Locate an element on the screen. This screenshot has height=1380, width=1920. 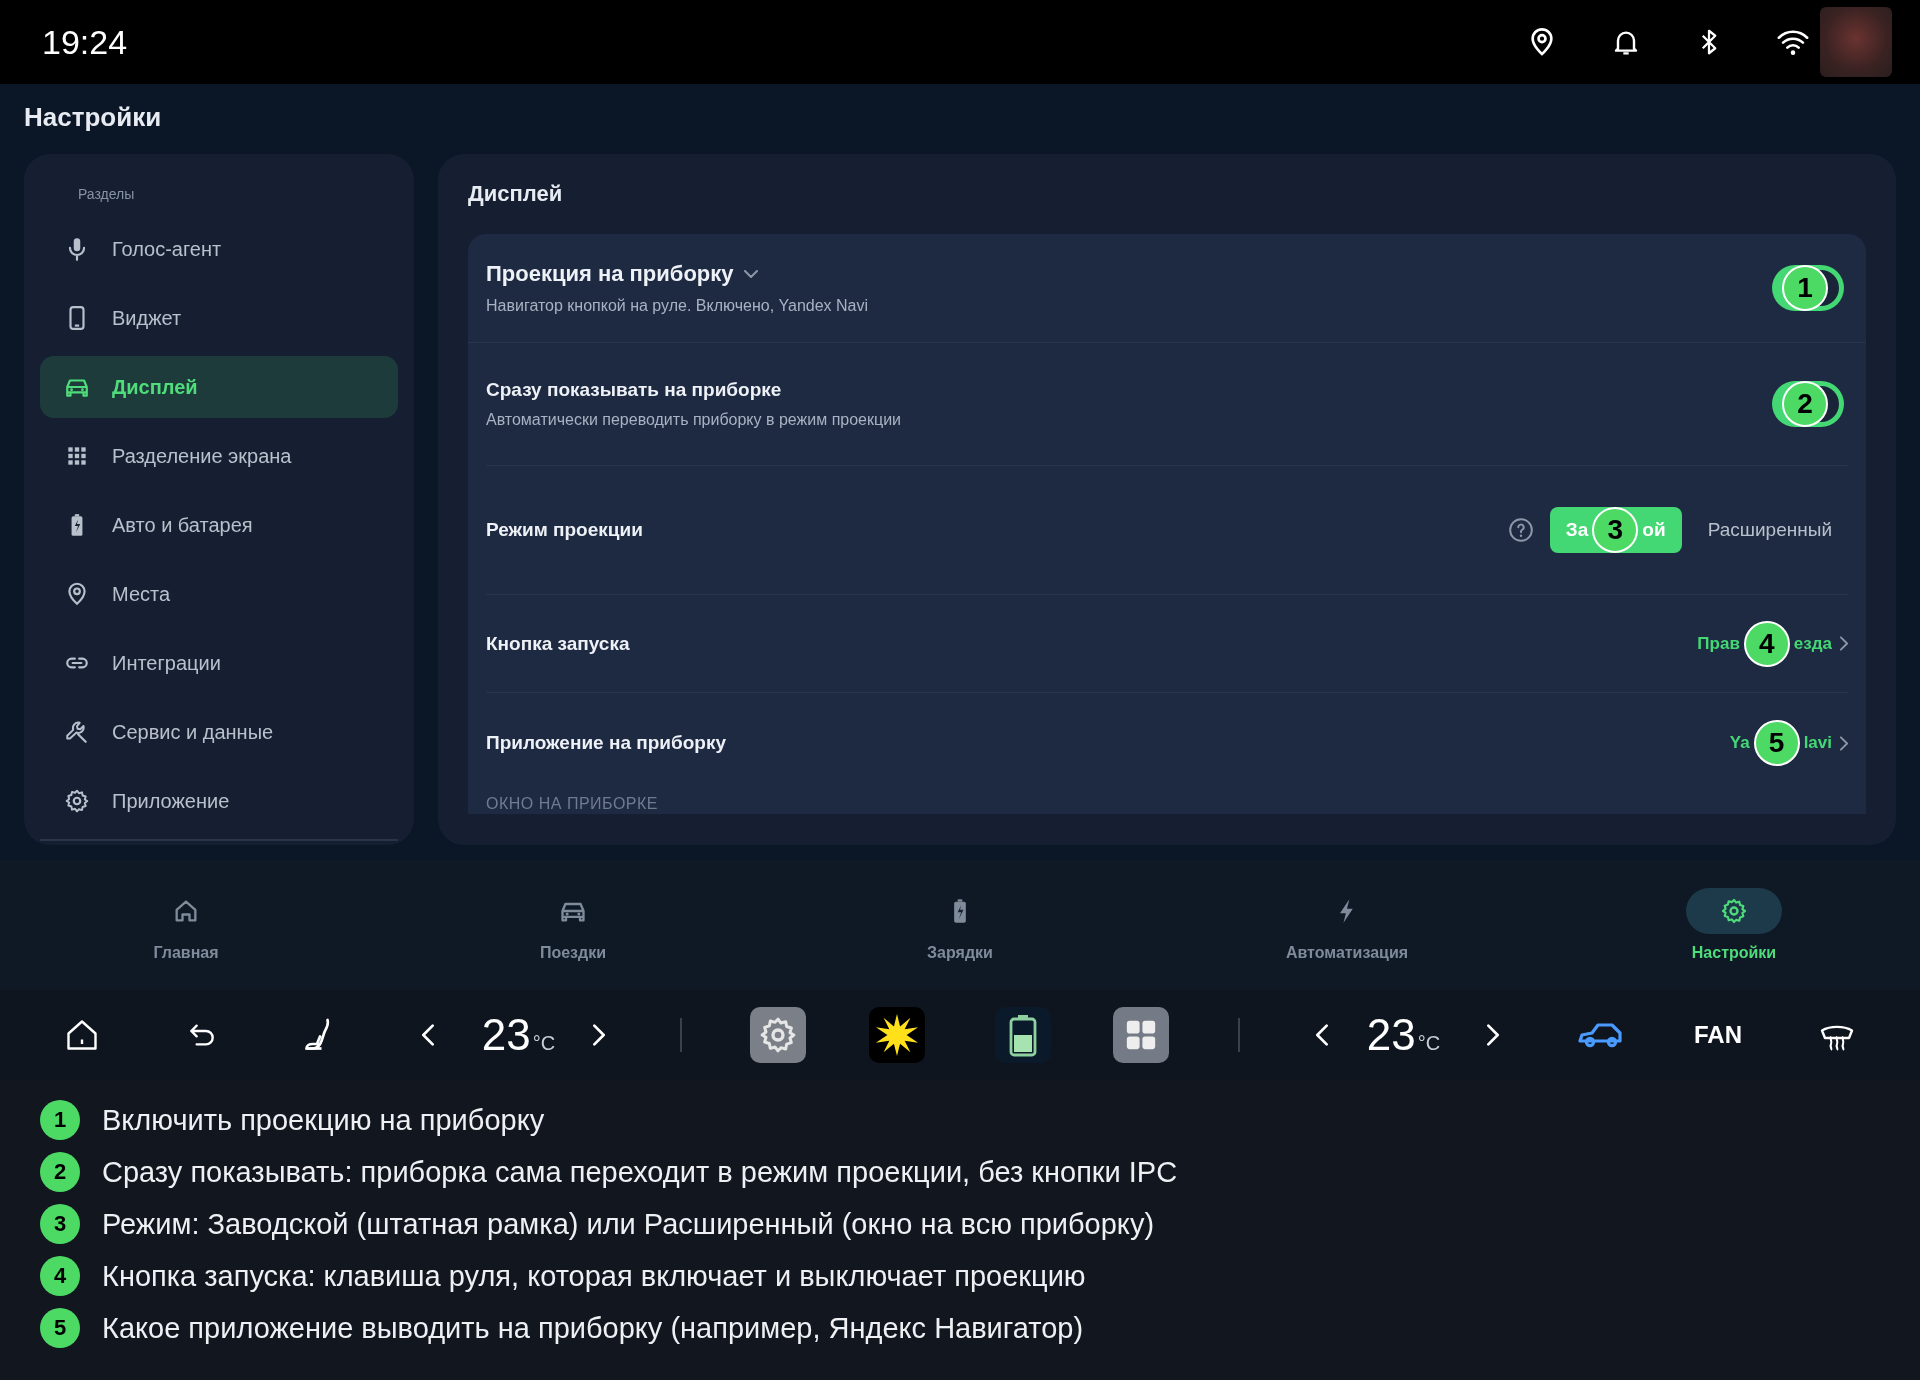
toggle-switch: 2 is located at coordinates (1808, 404).